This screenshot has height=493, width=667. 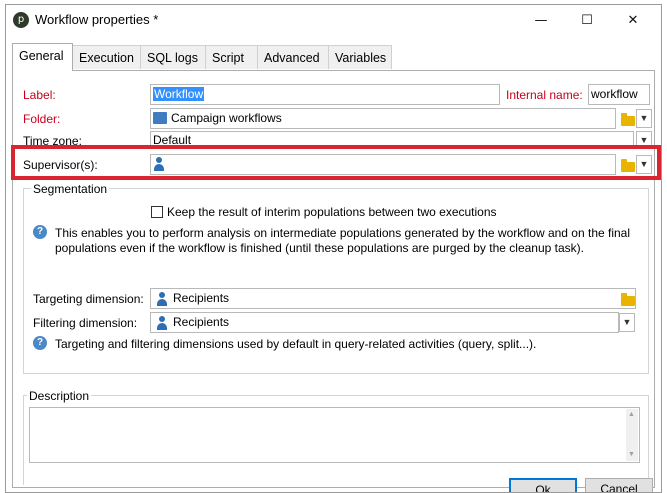 I want to click on tab-general: General, so click(x=42, y=57).